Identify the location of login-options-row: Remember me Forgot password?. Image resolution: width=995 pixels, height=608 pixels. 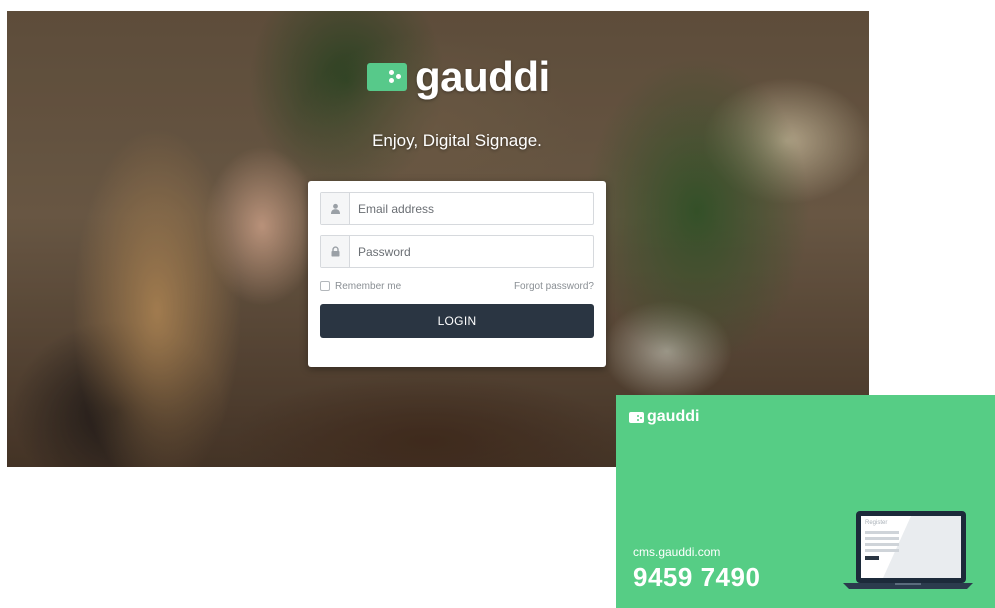
(457, 286).